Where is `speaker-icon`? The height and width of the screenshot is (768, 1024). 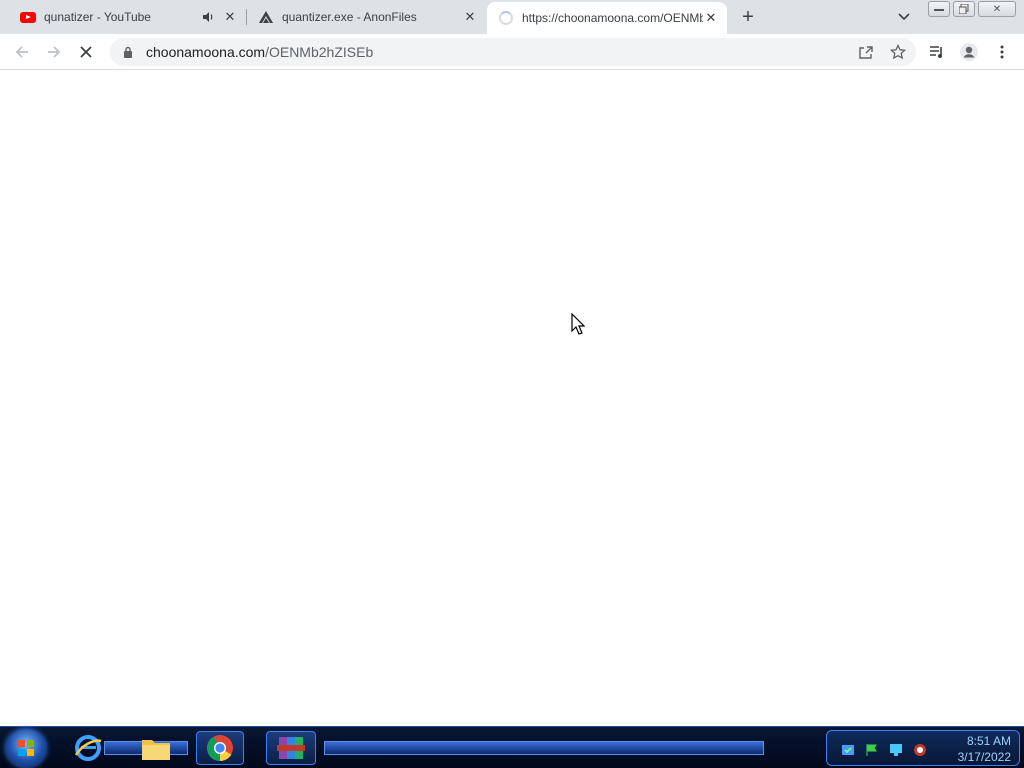 speaker-icon is located at coordinates (208, 17).